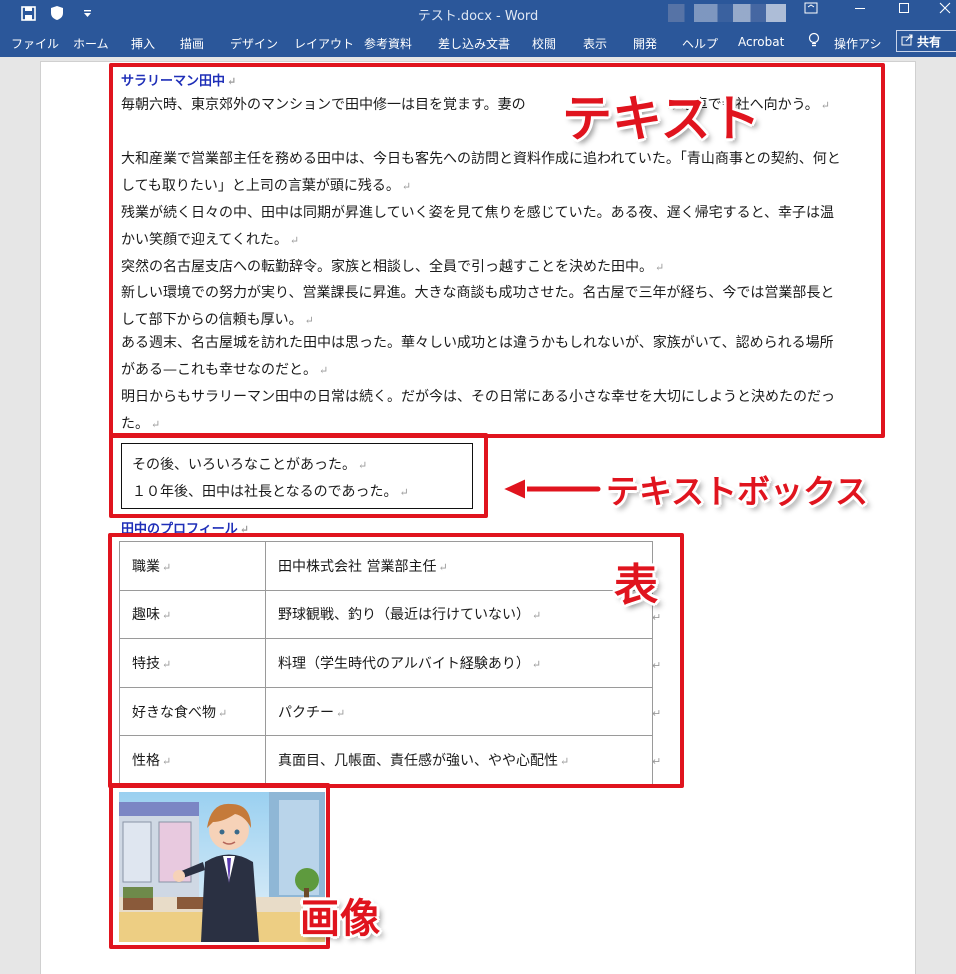 The width and height of the screenshot is (956, 974). I want to click on textbox-region-highlight, so click(298, 475).